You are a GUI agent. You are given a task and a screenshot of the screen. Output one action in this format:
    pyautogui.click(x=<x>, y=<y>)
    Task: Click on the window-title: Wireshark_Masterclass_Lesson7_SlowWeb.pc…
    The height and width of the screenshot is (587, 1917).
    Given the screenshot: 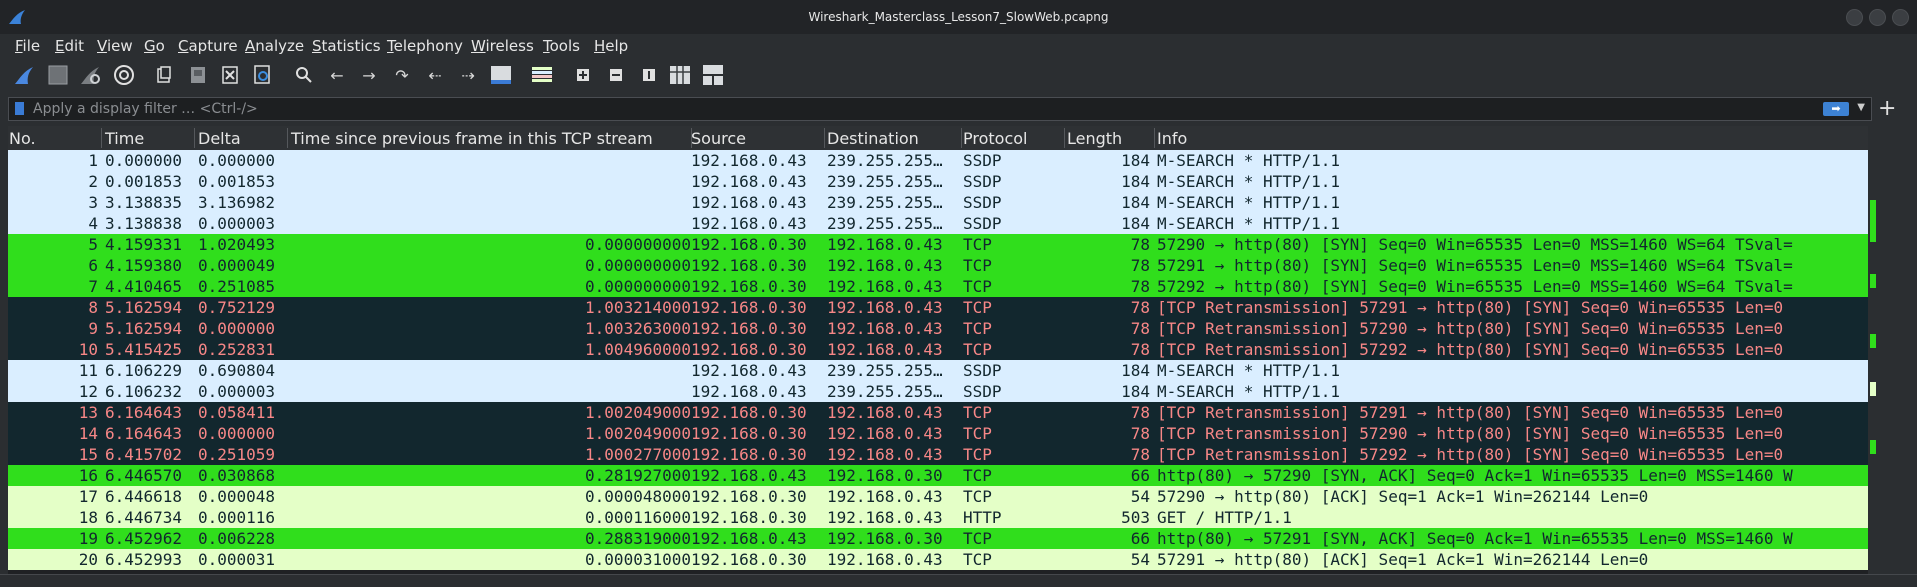 What is the action you would take?
    pyautogui.click(x=958, y=17)
    